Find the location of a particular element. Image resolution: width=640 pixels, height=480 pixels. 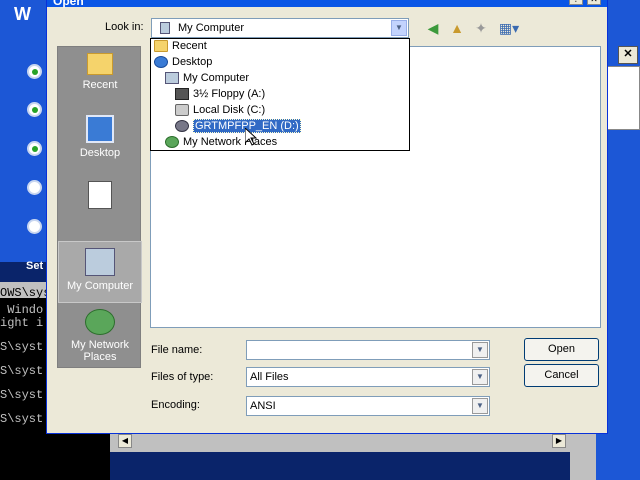

new-folder-icon: ✦ is located at coordinates (481, 28).